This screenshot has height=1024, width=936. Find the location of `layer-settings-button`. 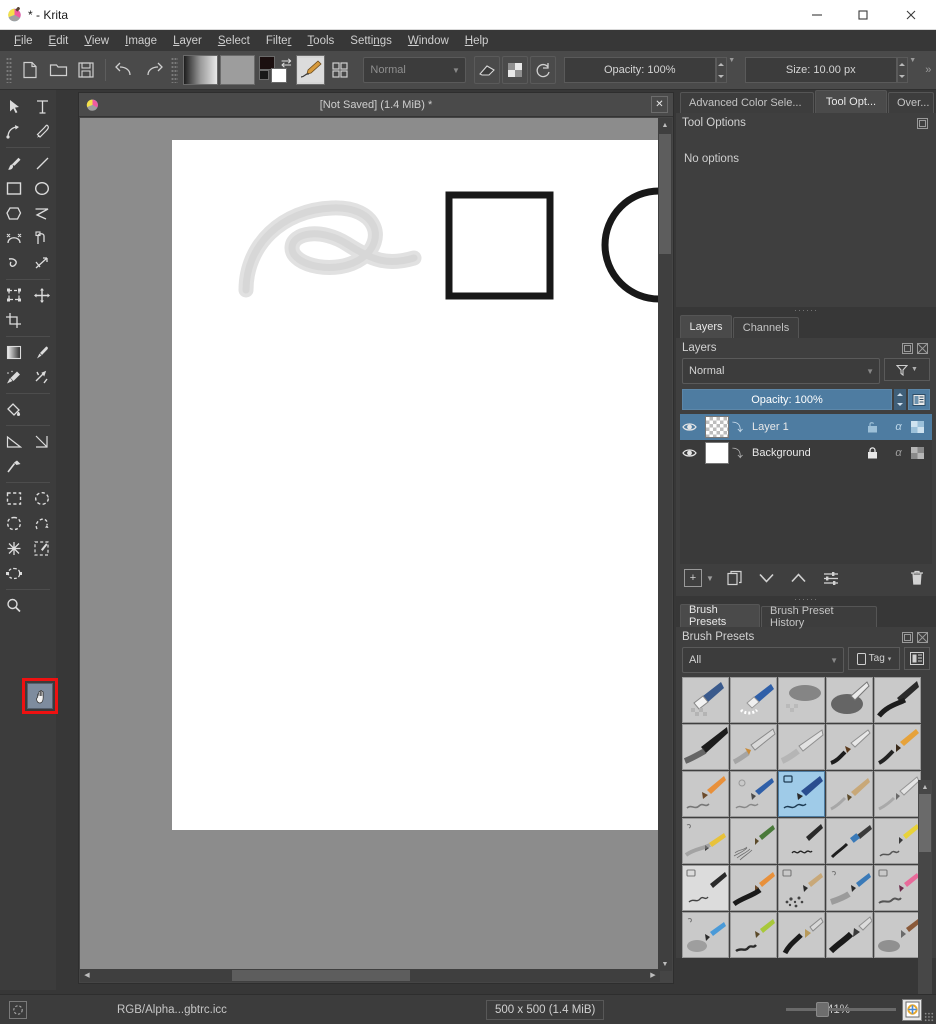

layer-settings-button is located at coordinates (831, 578).